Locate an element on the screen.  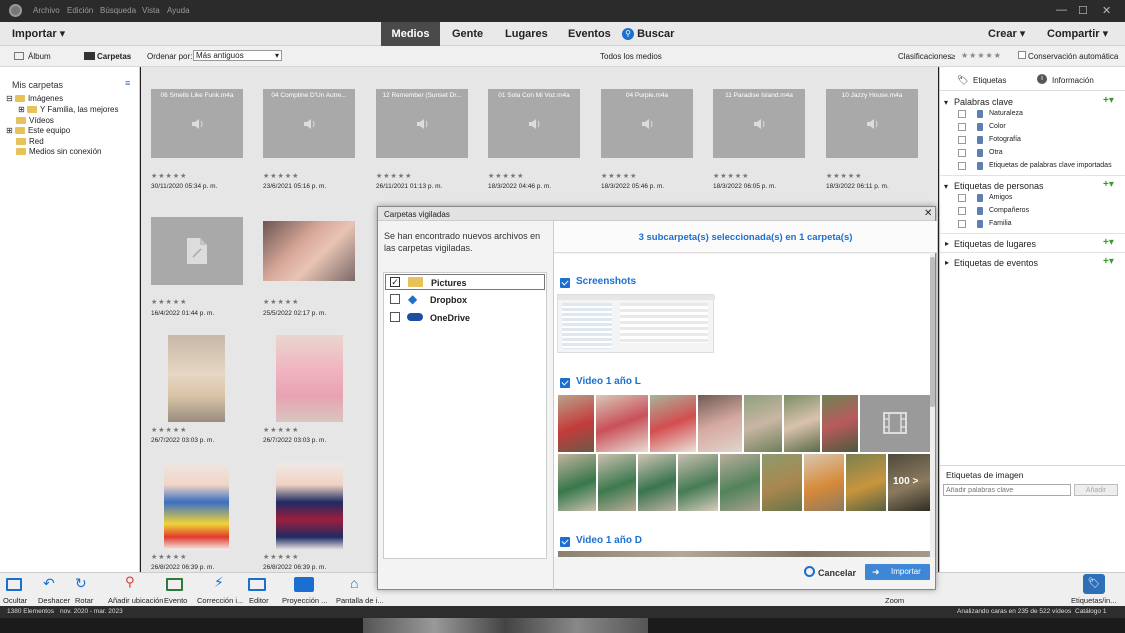
autosave-checkbox is located at coordinates (1022, 55).